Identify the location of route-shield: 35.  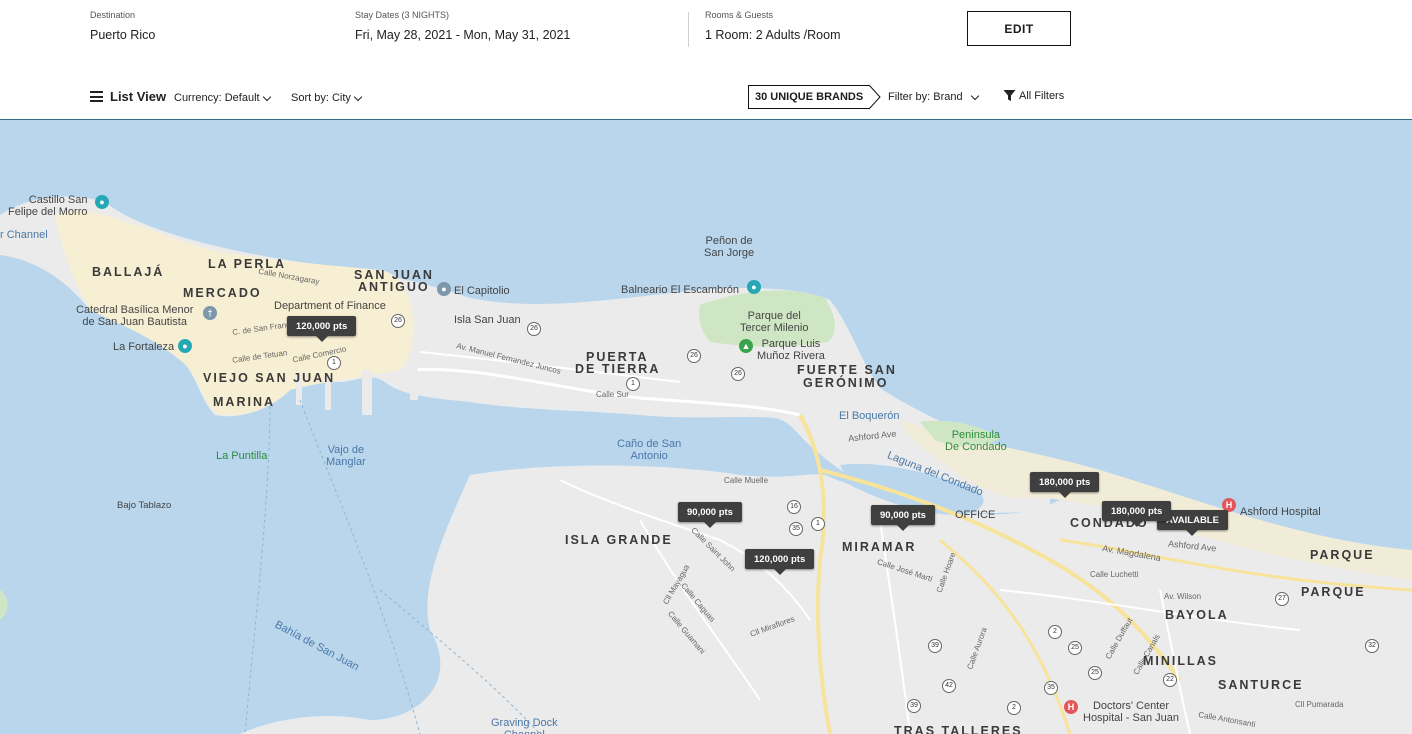
(1051, 688).